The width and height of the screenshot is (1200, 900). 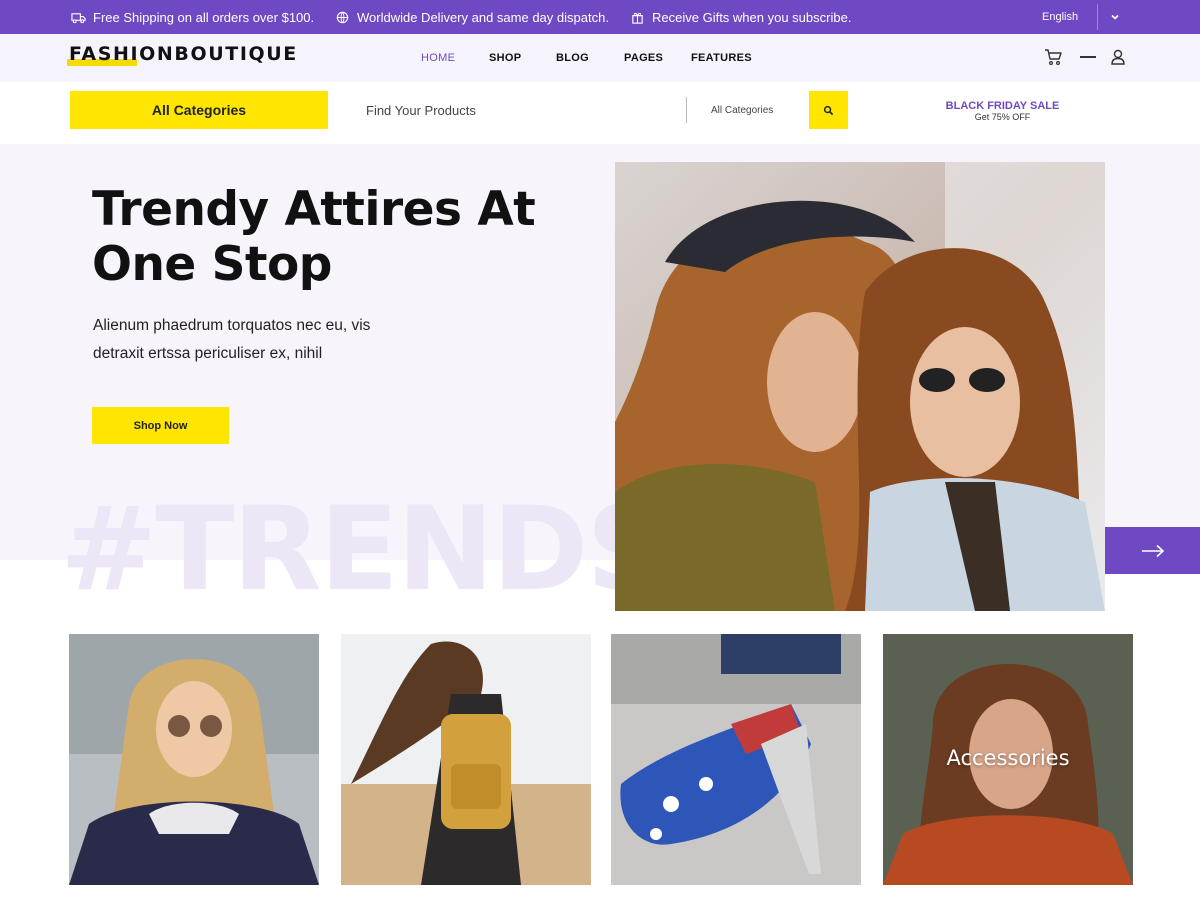 I want to click on site-logo: FASHIONBOUTIQUE, so click(x=182, y=57).